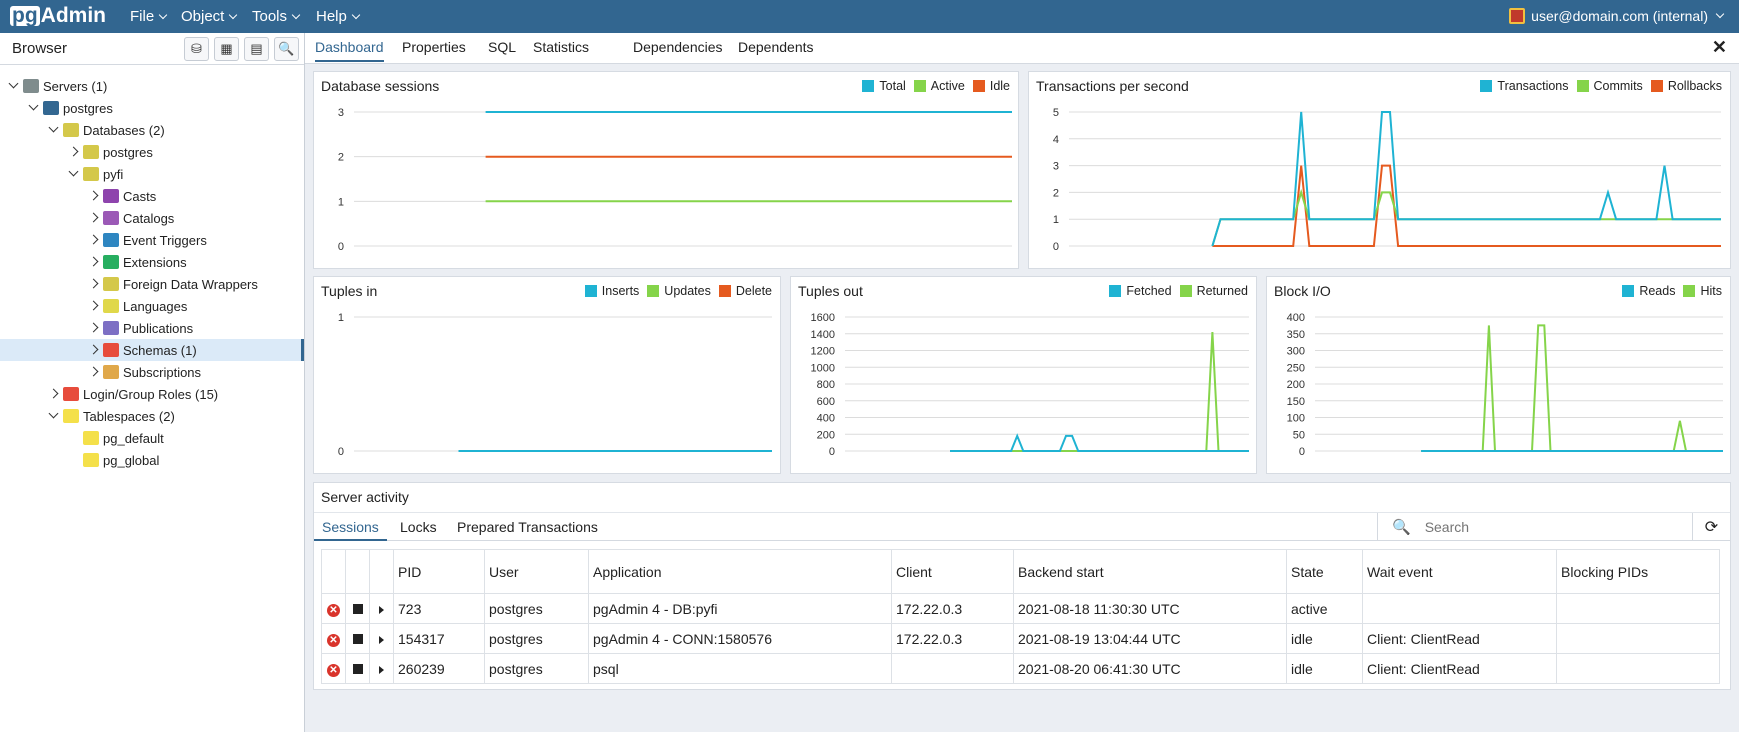  What do you see at coordinates (1638, 571) in the screenshot?
I see `column-header: Blocking PIDs` at bounding box center [1638, 571].